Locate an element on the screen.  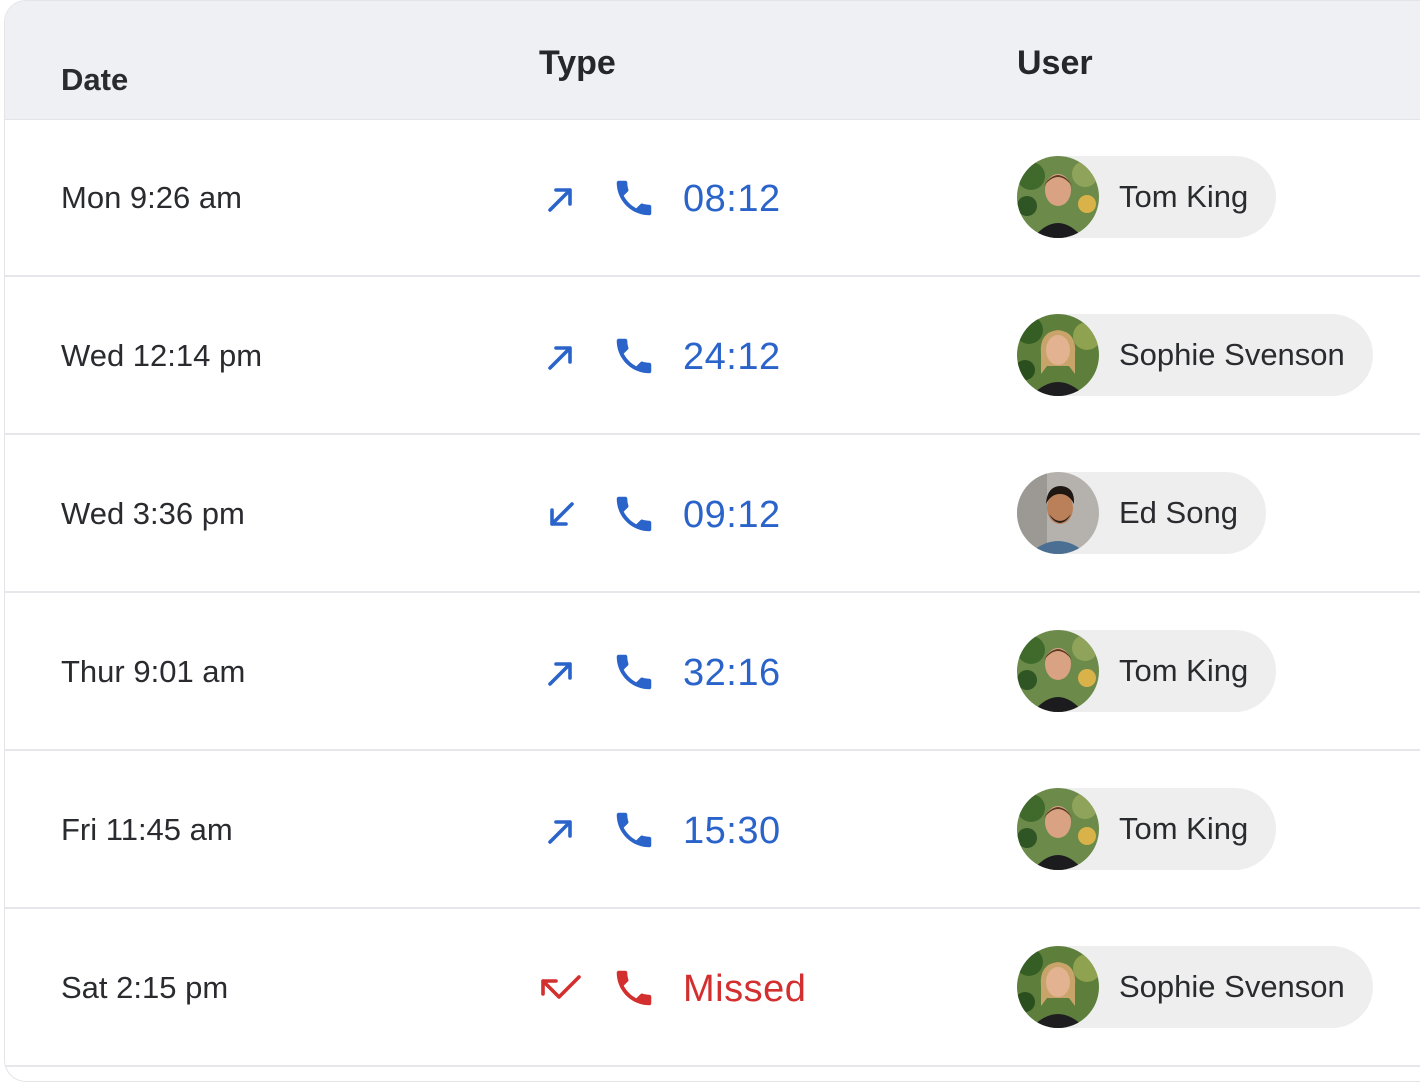
user-chip: Ed Song is located at coordinates (1141, 513).